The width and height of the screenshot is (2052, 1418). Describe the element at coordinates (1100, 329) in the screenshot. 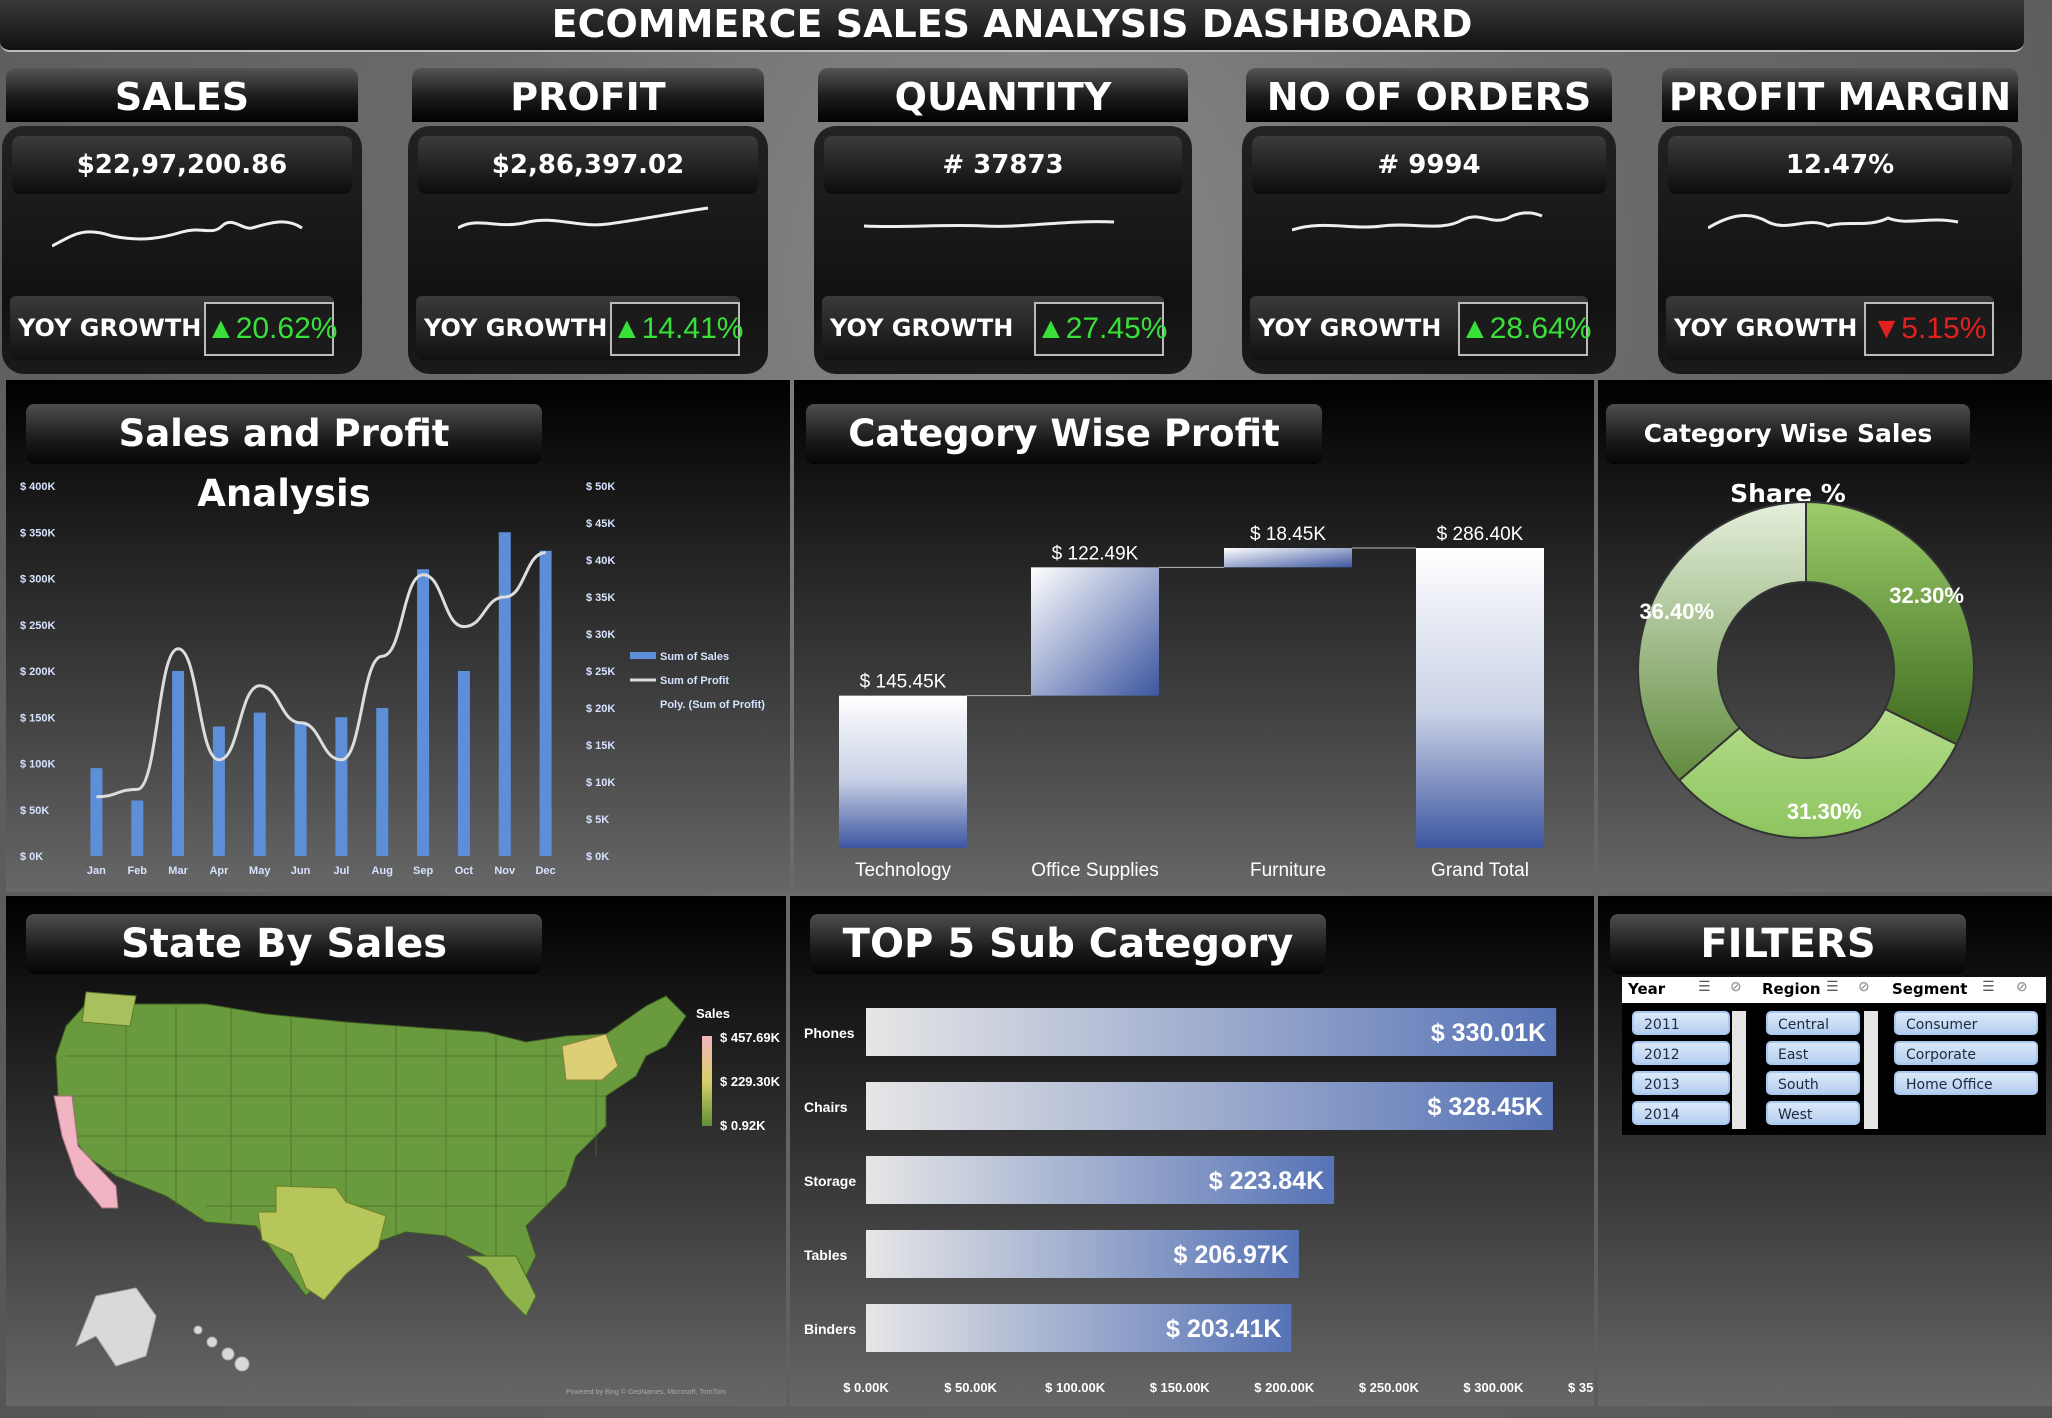

I see `yoy-growth-value: ▲27.45%` at that location.